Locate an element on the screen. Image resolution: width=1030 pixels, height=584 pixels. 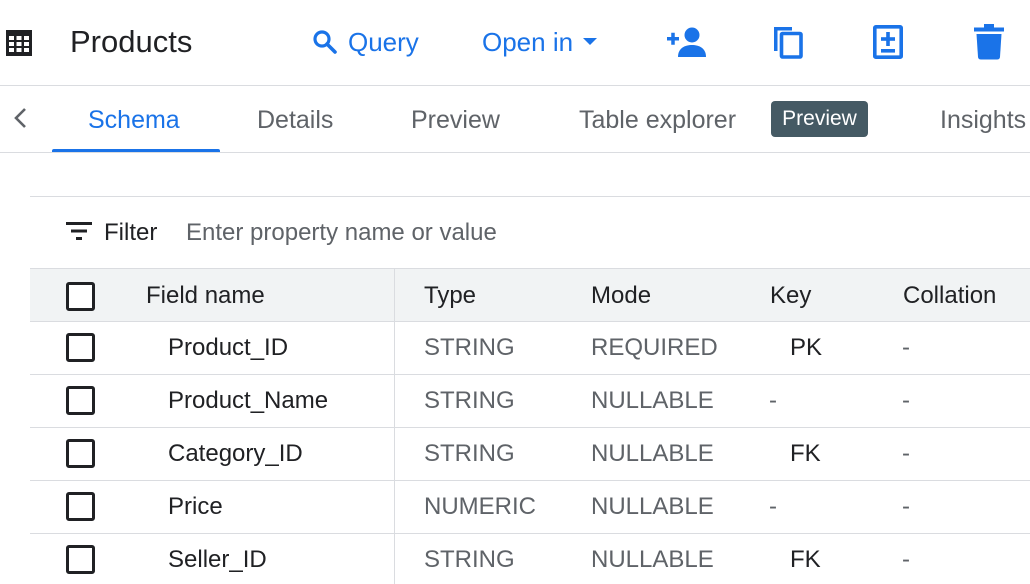
column-divider is located at coordinates (394, 426).